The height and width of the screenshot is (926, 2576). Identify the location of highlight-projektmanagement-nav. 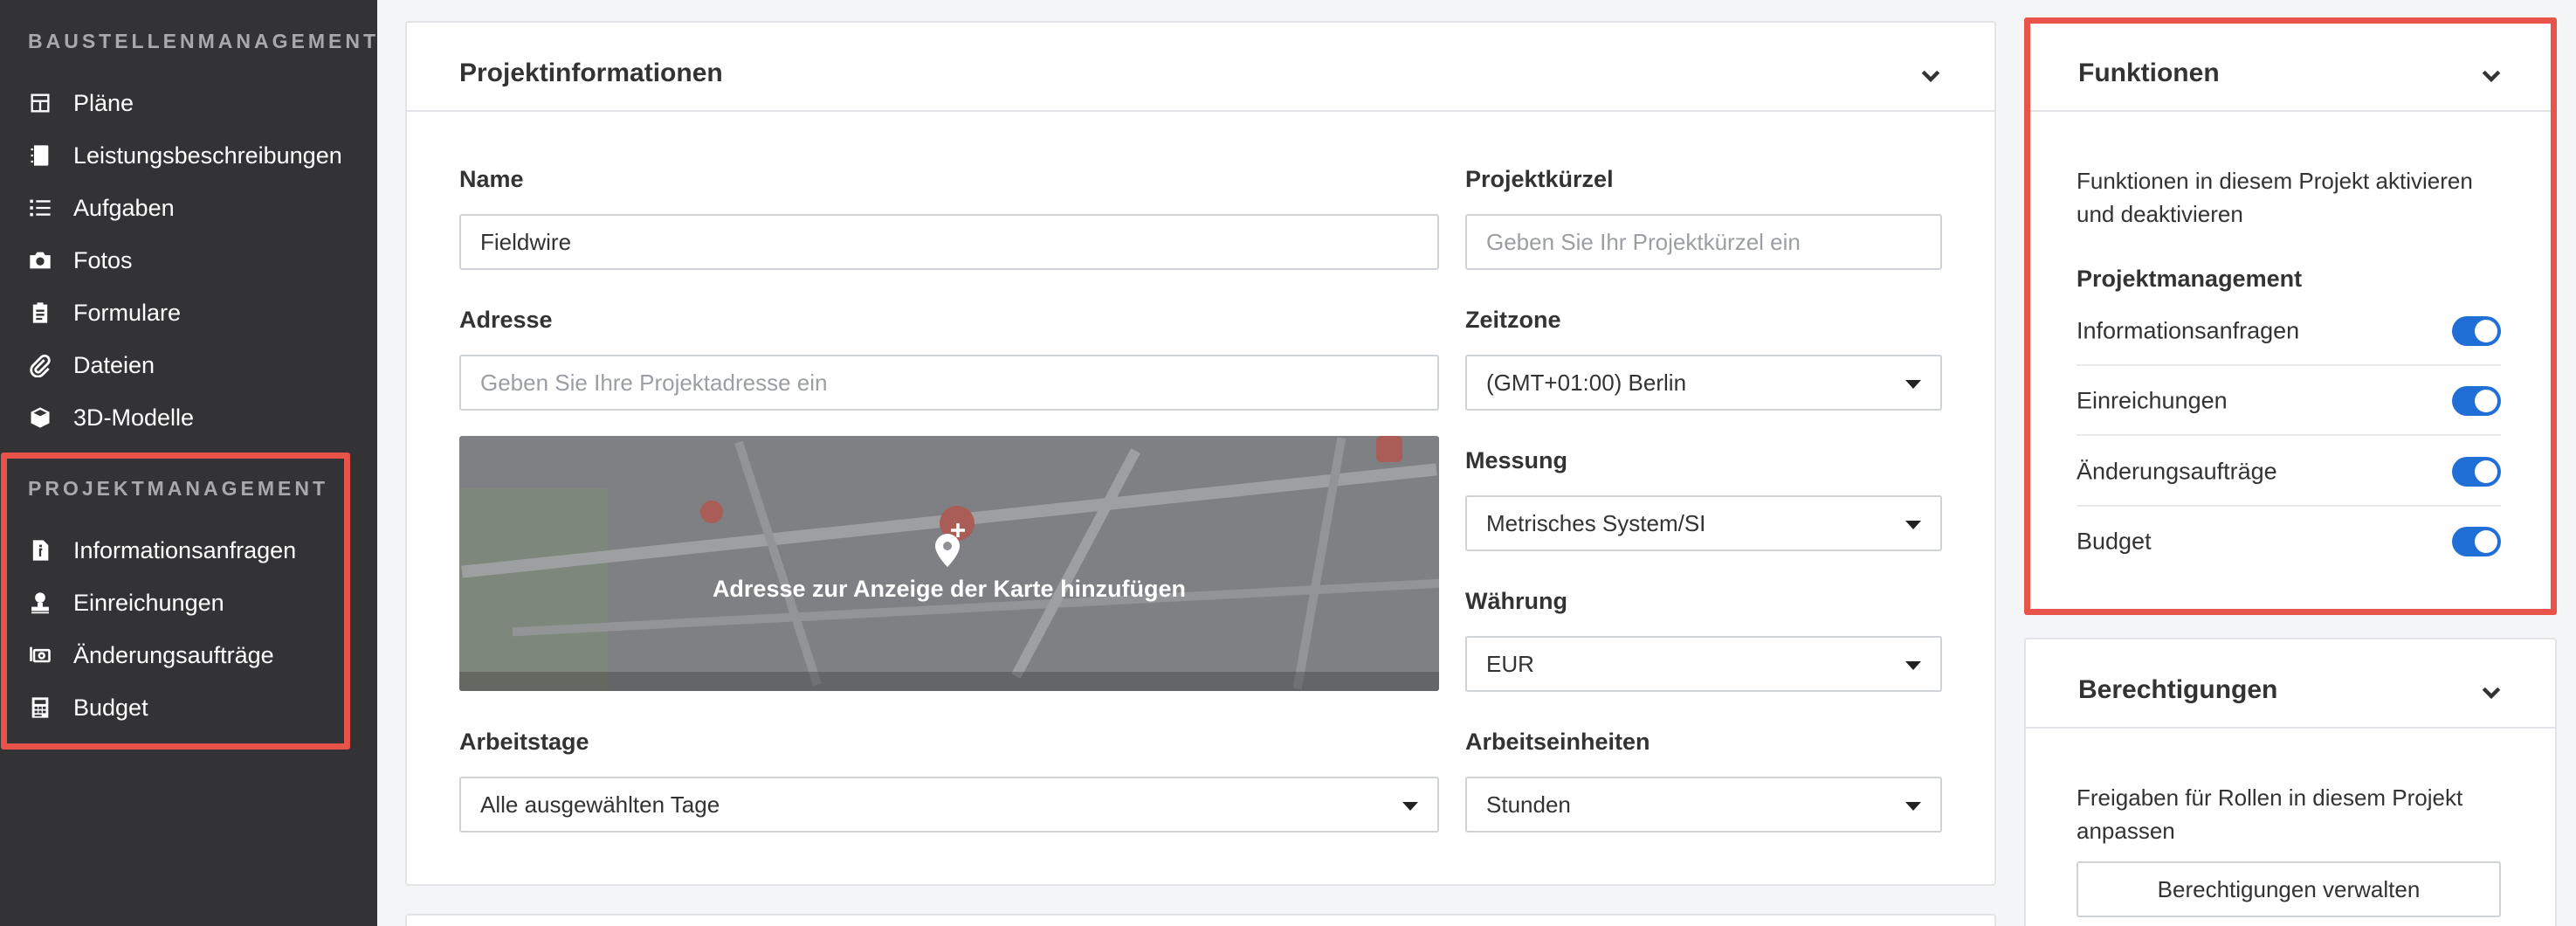
(175, 602).